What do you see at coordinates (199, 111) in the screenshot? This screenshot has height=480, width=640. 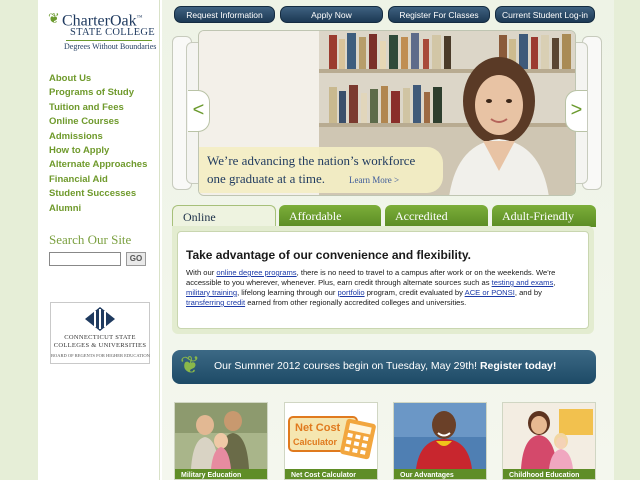 I see `carousel-prev-arrow-icon: <` at bounding box center [199, 111].